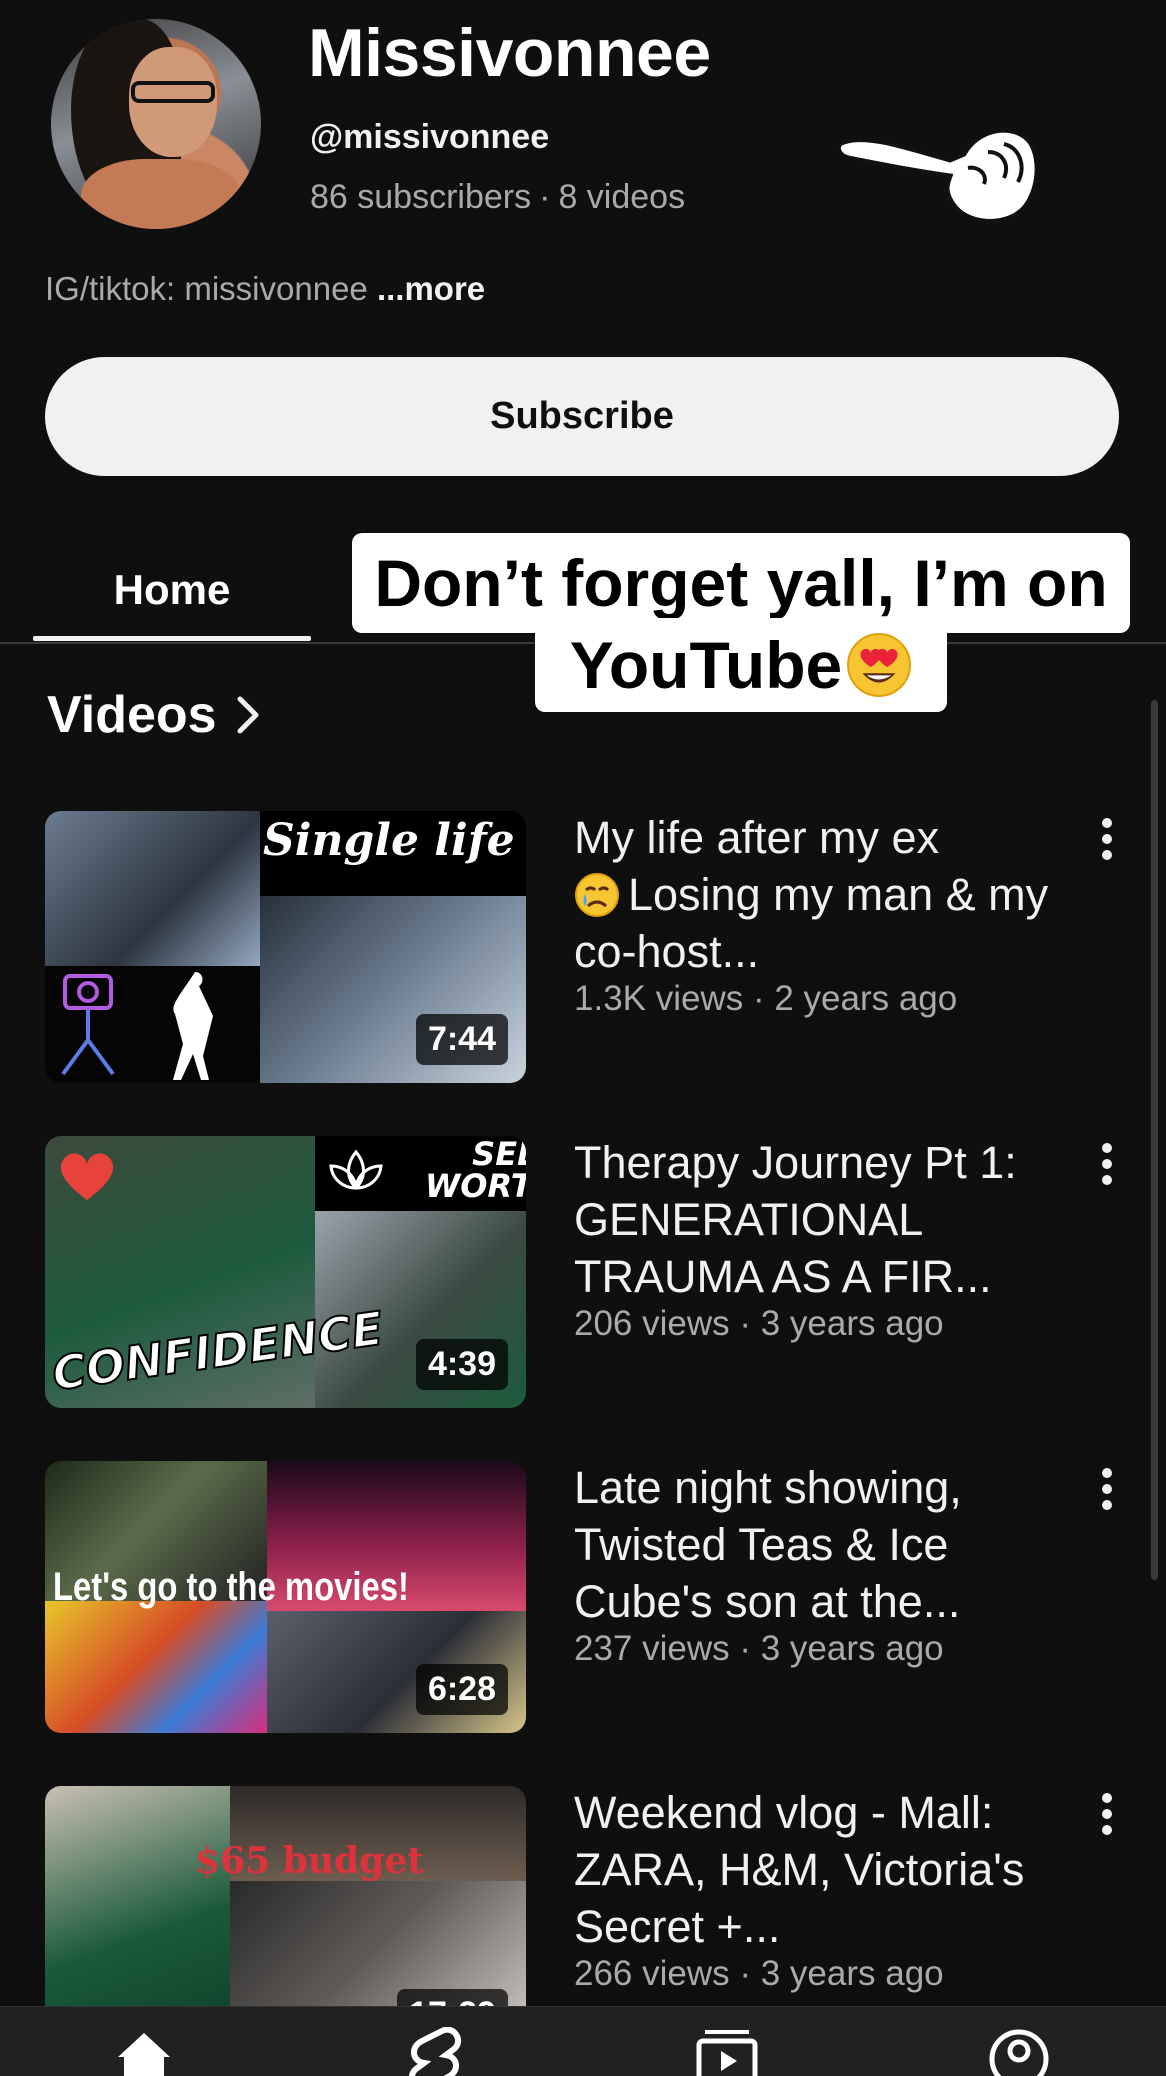  Describe the element at coordinates (285, 1272) in the screenshot. I see `video-thumbnail: SELFWORTH CONFIDENCE 4:39` at that location.